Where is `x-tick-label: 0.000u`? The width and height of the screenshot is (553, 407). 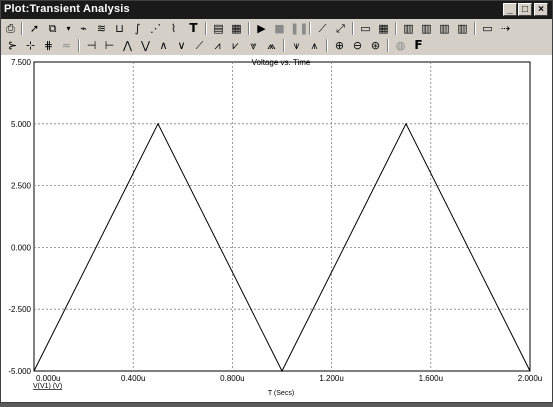
x-tick-label: 0.000u is located at coordinates (48, 378).